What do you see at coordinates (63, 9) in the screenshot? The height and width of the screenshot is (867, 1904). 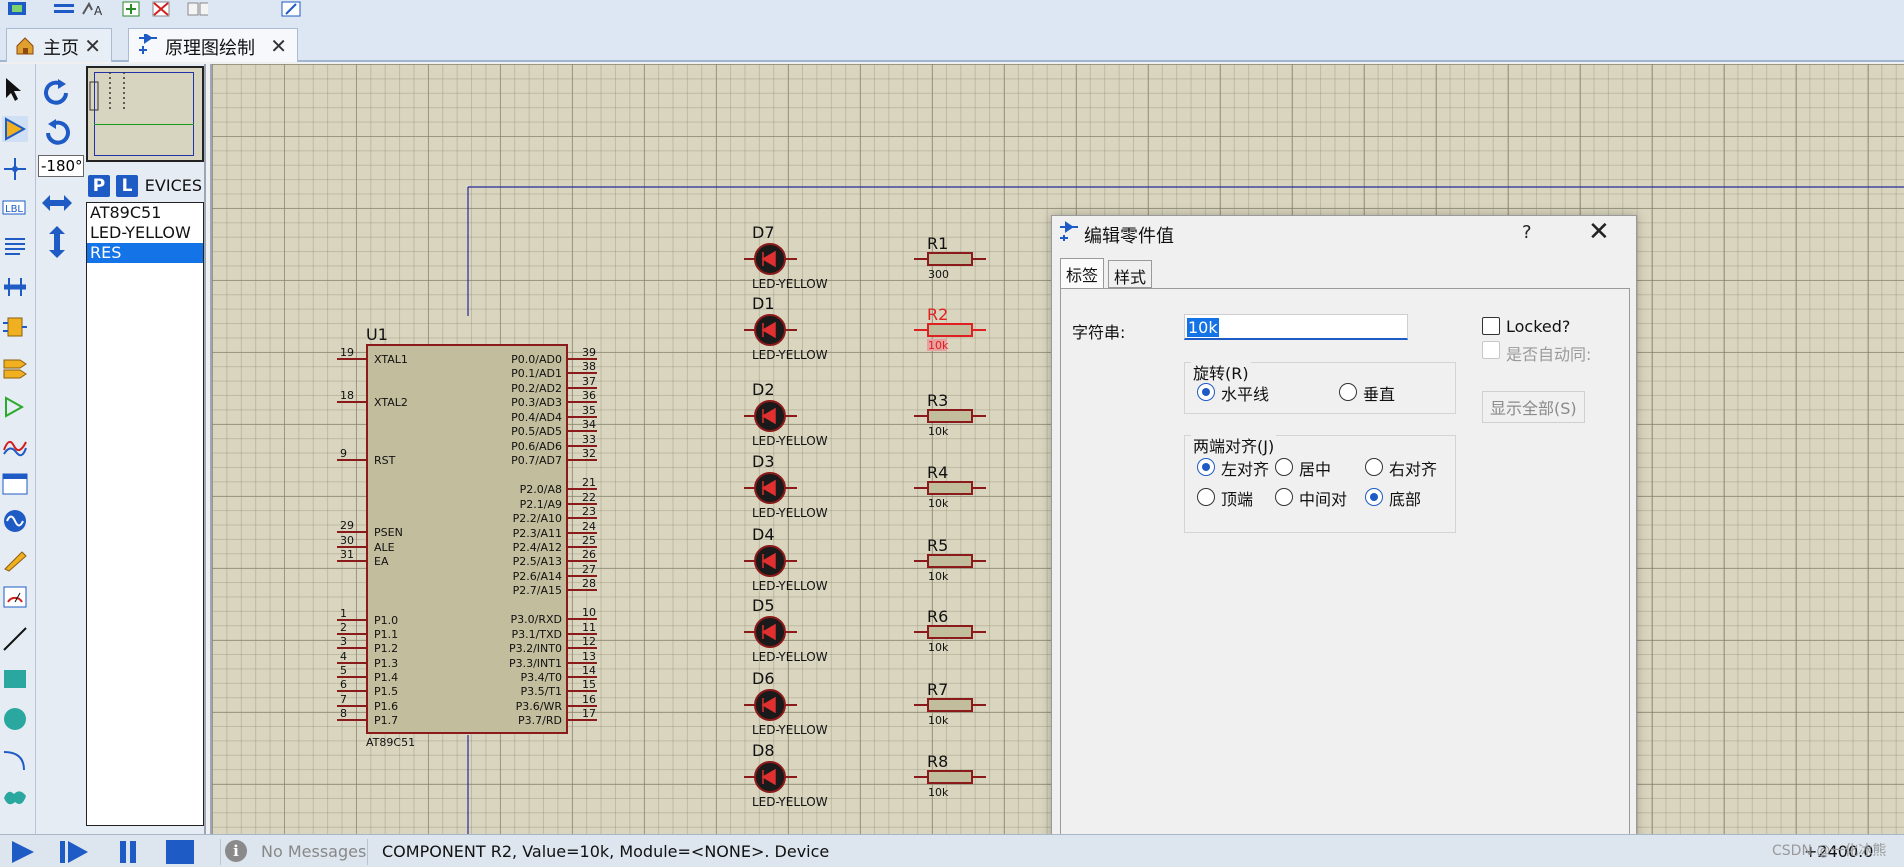 I see `list-icon` at bounding box center [63, 9].